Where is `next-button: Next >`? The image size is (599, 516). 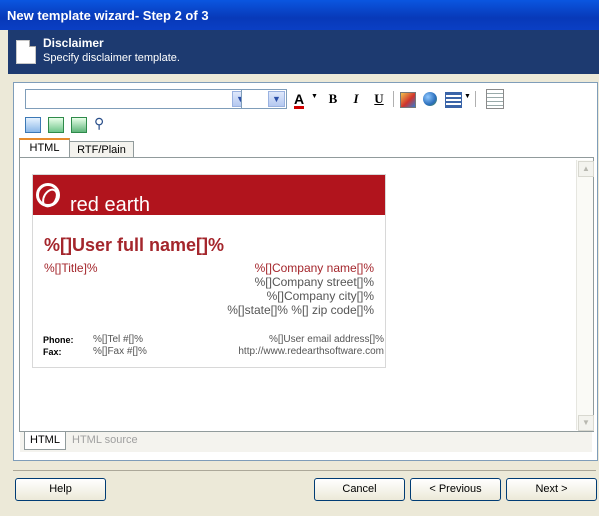 next-button: Next > is located at coordinates (551, 489).